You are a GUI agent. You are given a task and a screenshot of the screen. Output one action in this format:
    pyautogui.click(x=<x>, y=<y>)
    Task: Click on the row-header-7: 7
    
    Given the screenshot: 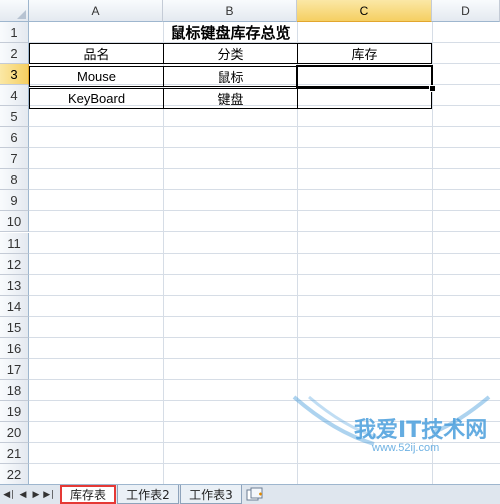 What is the action you would take?
    pyautogui.click(x=14, y=158)
    